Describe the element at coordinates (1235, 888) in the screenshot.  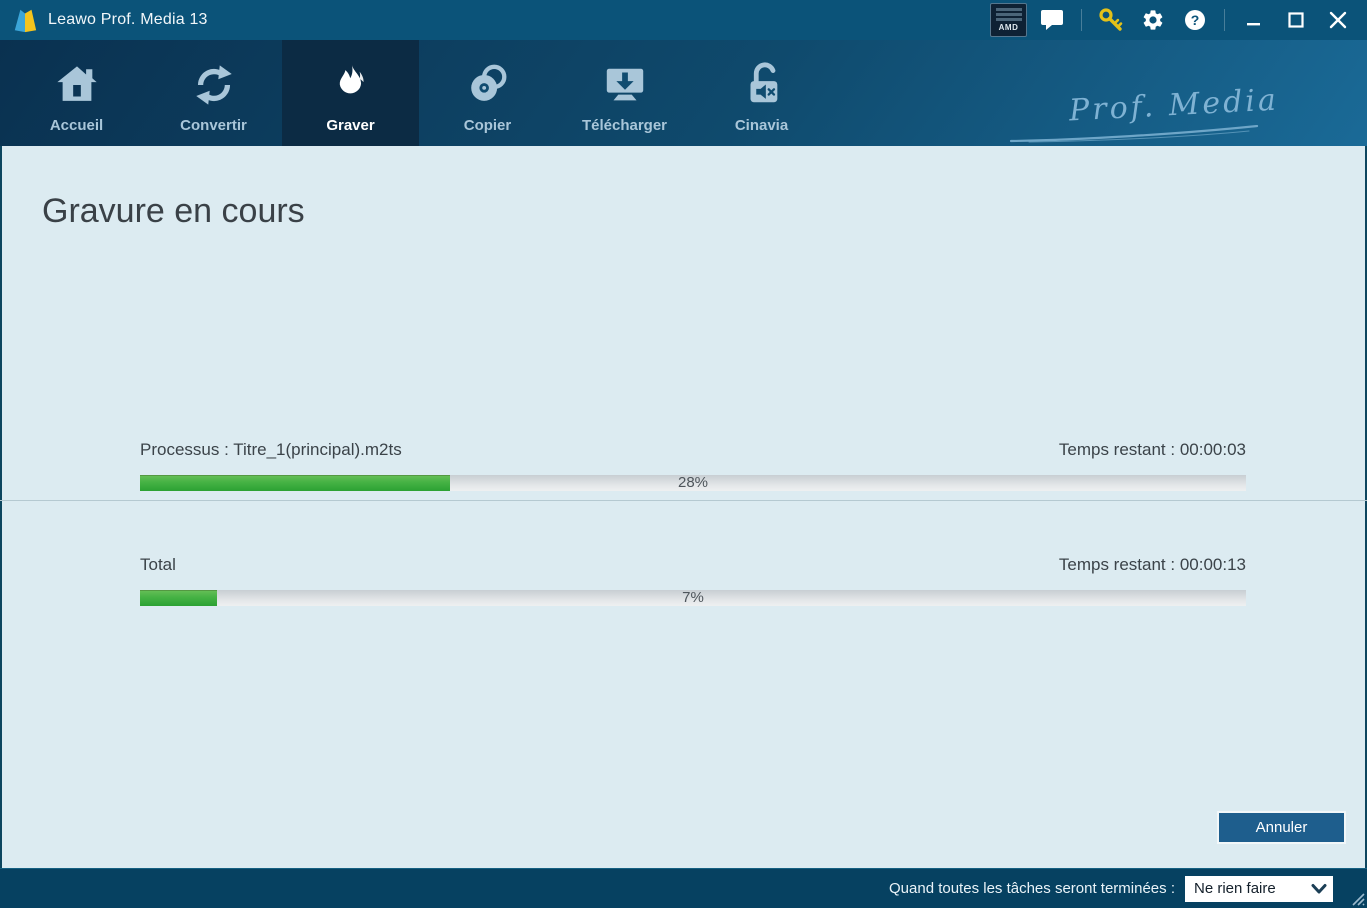
I see `dropdown-selected-value: Ne rien faire` at that location.